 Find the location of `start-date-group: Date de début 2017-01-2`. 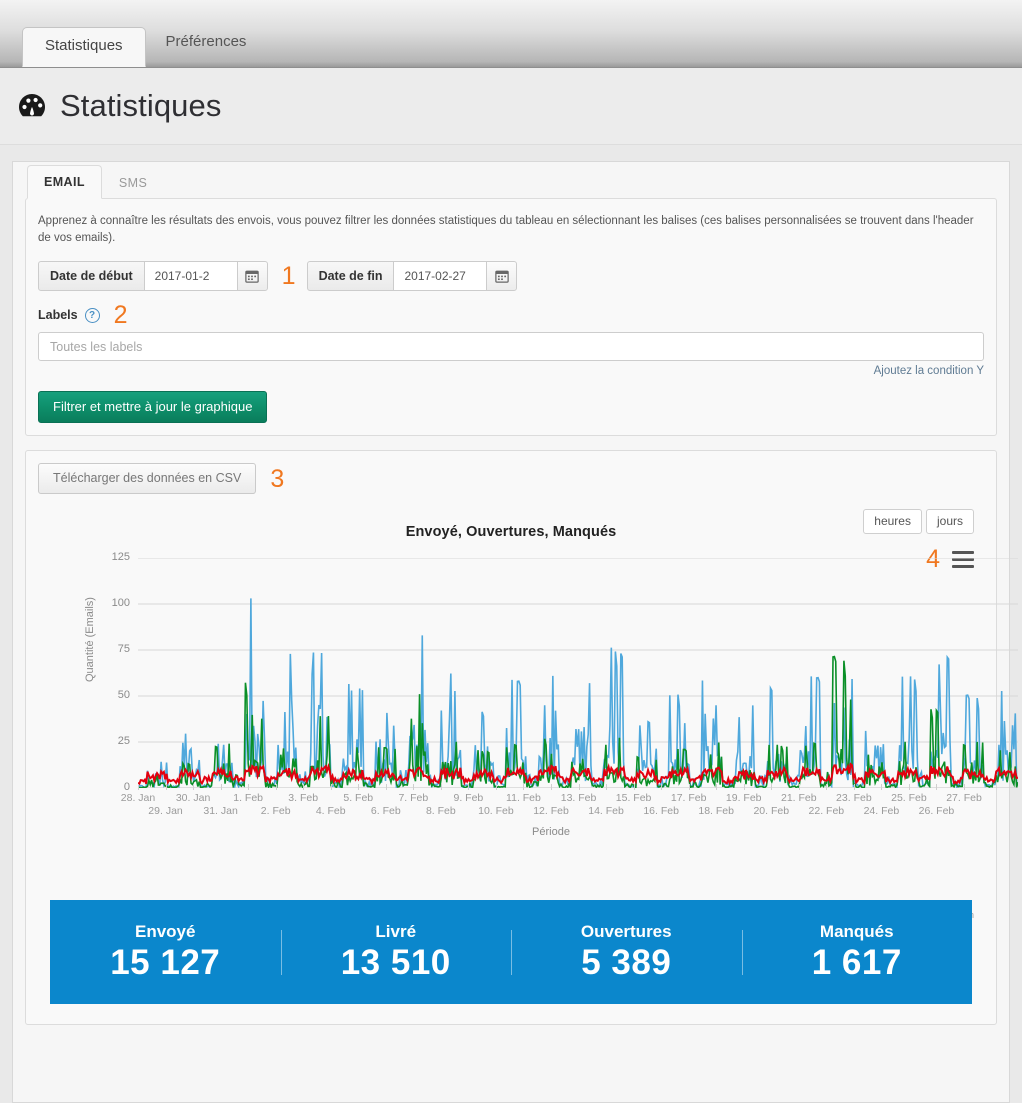

start-date-group: Date de début 2017-01-2 is located at coordinates (153, 276).